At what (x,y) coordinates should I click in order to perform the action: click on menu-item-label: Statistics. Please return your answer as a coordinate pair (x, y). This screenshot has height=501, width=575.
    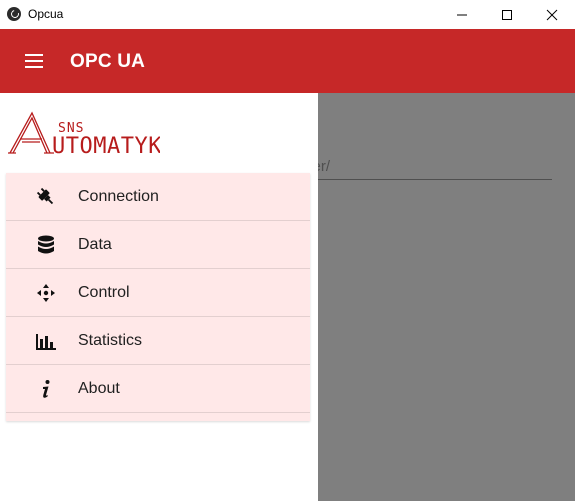
    Looking at the image, I should click on (110, 340).